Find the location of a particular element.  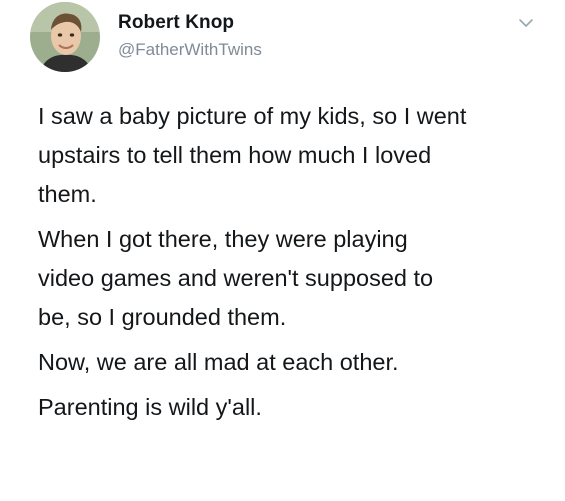

tweet-paragraph: Parenting is wild y'all. is located at coordinates (150, 407).